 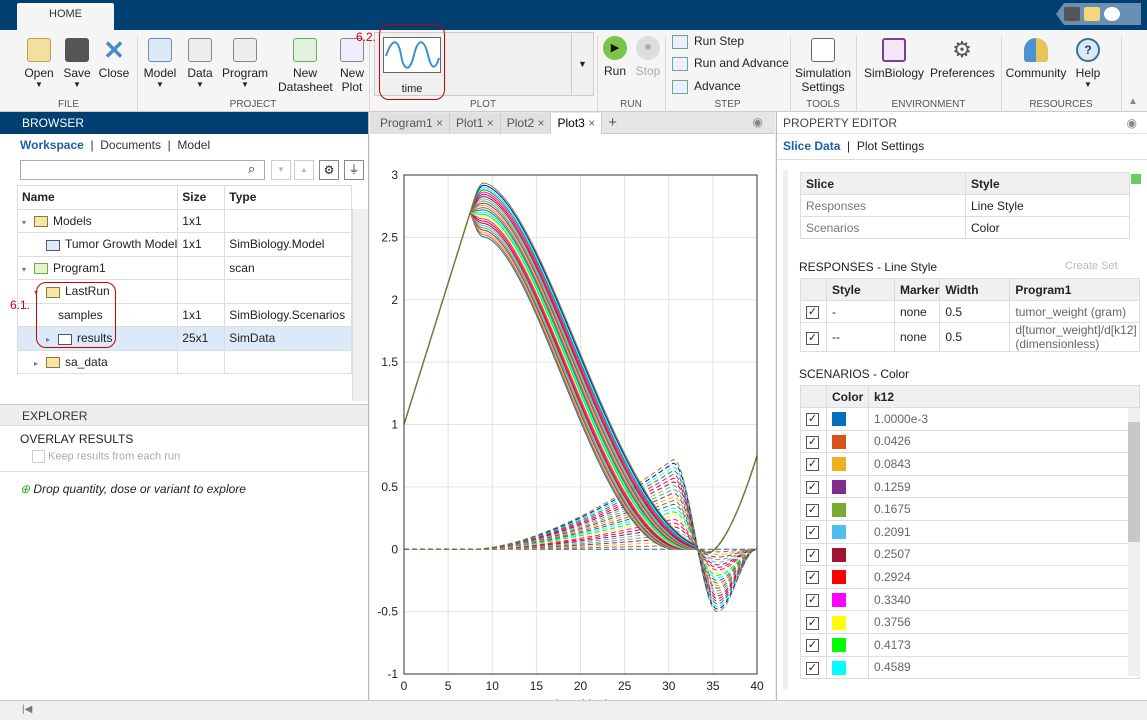 What do you see at coordinates (410, 123) in the screenshot?
I see `tab-program1: Program1 ×` at bounding box center [410, 123].